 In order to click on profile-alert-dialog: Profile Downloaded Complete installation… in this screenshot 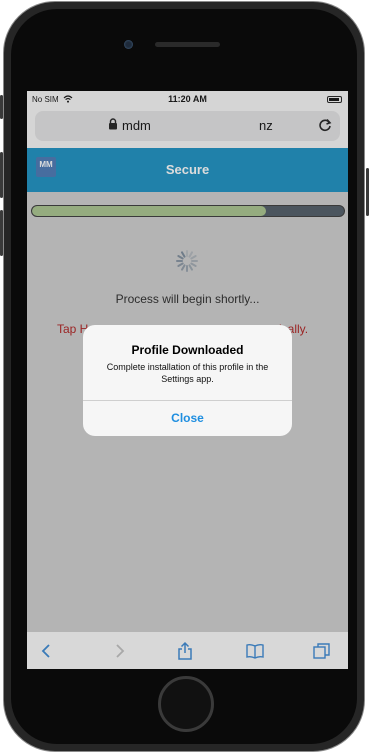, I will do `click(187, 380)`.